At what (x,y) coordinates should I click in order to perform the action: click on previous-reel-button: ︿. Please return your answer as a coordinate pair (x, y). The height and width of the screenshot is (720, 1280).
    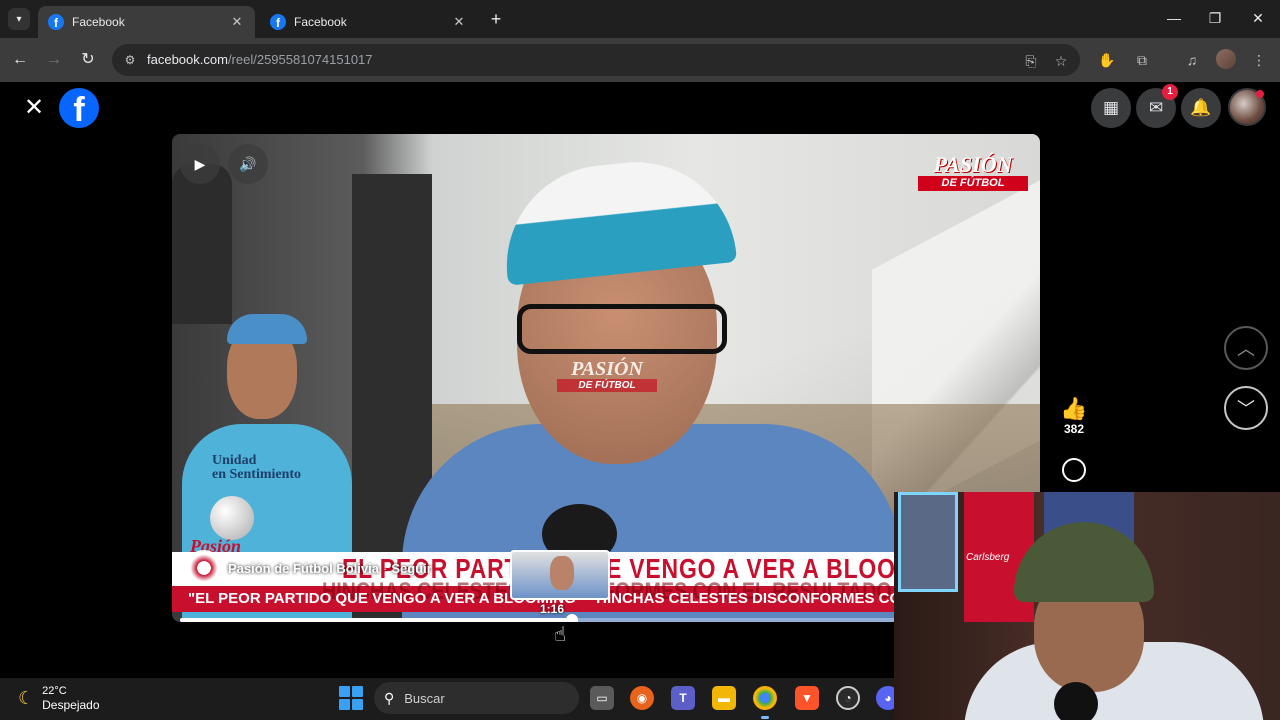
    Looking at the image, I should click on (1246, 348).